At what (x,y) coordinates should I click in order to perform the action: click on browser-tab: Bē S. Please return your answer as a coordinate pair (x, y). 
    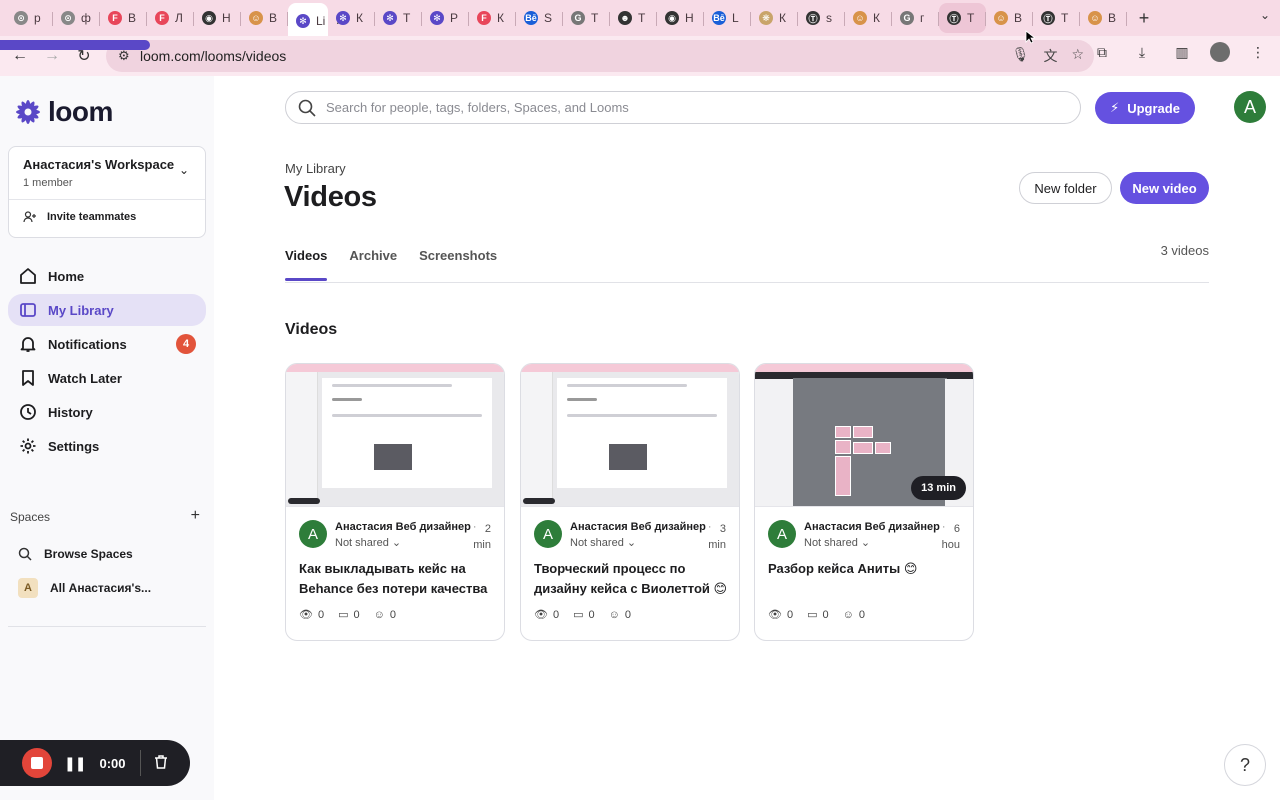
    Looking at the image, I should click on (539, 18).